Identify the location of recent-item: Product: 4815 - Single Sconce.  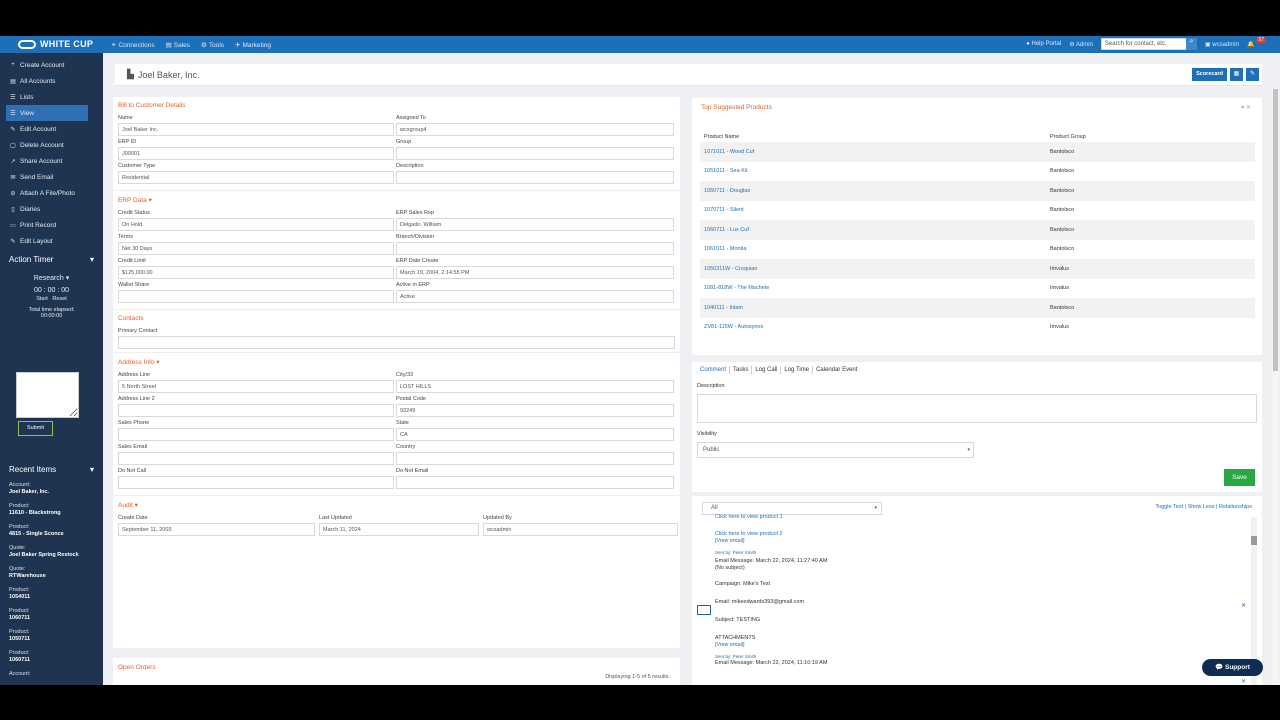
(54, 531).